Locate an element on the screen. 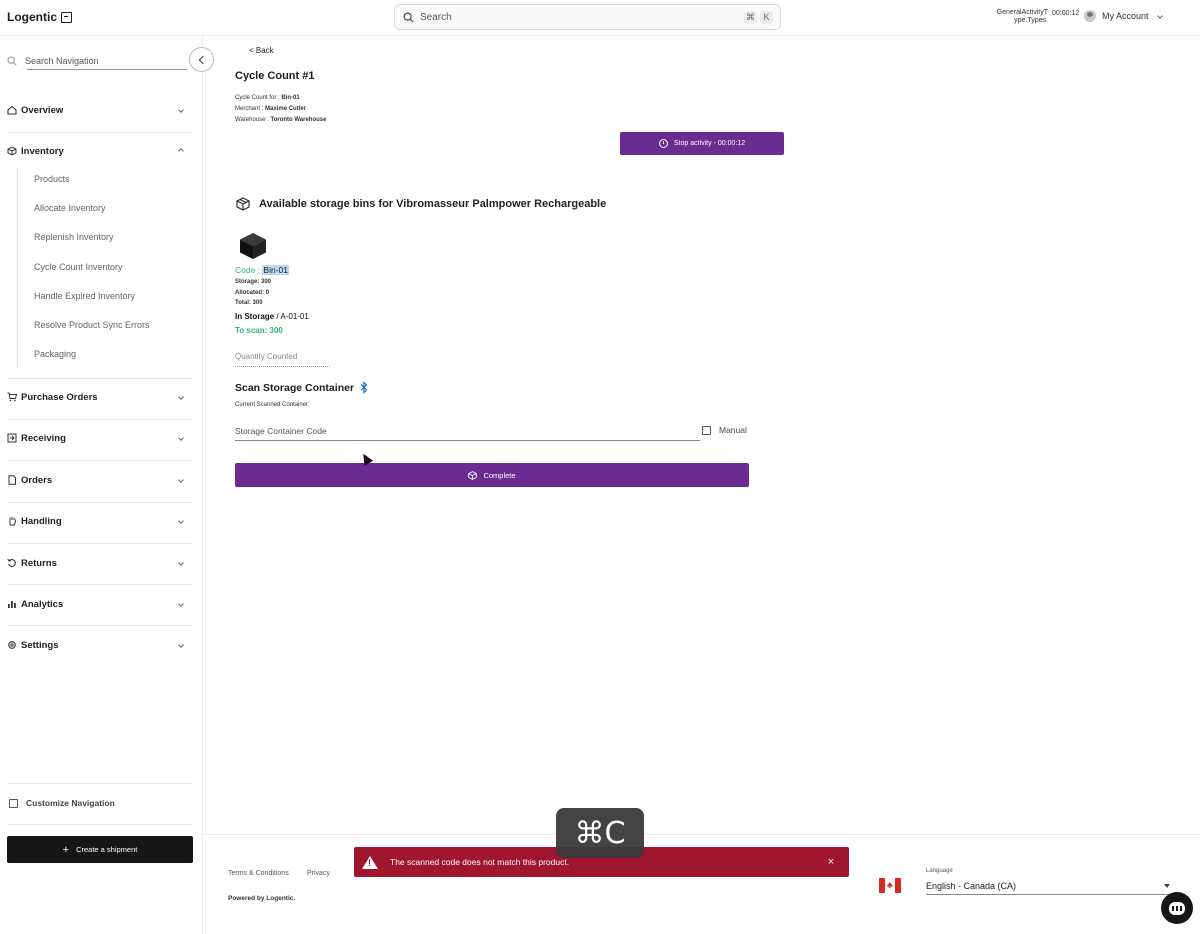 Image resolution: width=1200 pixels, height=934 pixels. manual-toggle: Manual is located at coordinates (724, 430).